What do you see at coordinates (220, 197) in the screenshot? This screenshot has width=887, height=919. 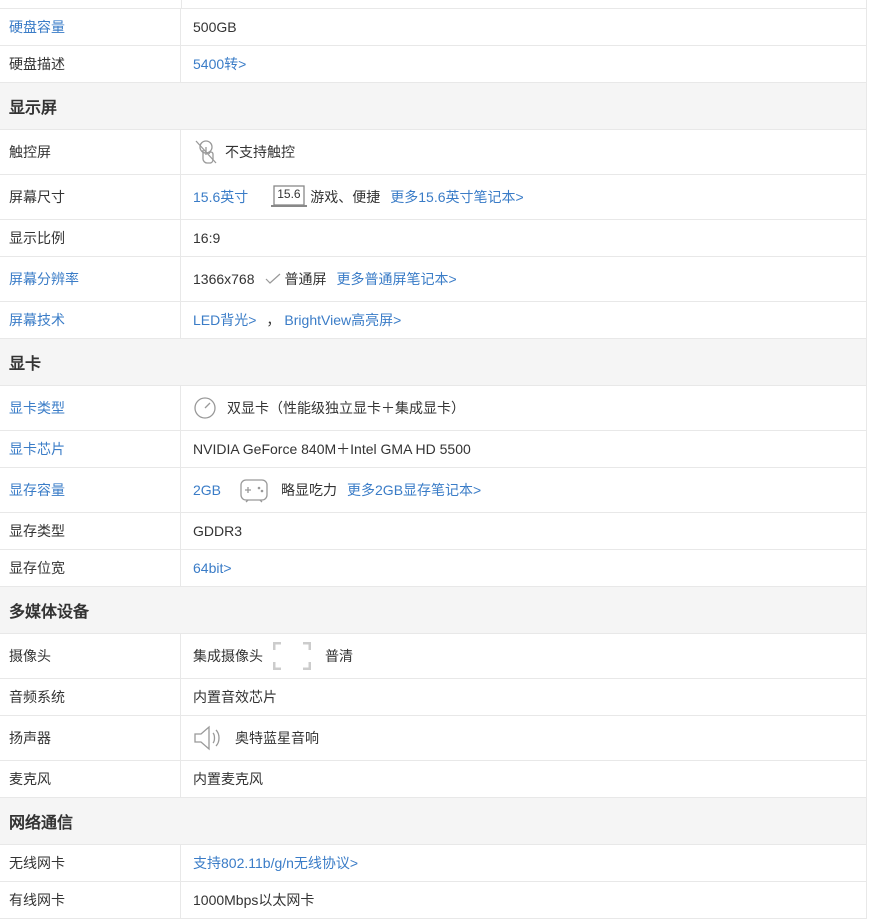 I see `link-screen-size: 15.6英寸` at bounding box center [220, 197].